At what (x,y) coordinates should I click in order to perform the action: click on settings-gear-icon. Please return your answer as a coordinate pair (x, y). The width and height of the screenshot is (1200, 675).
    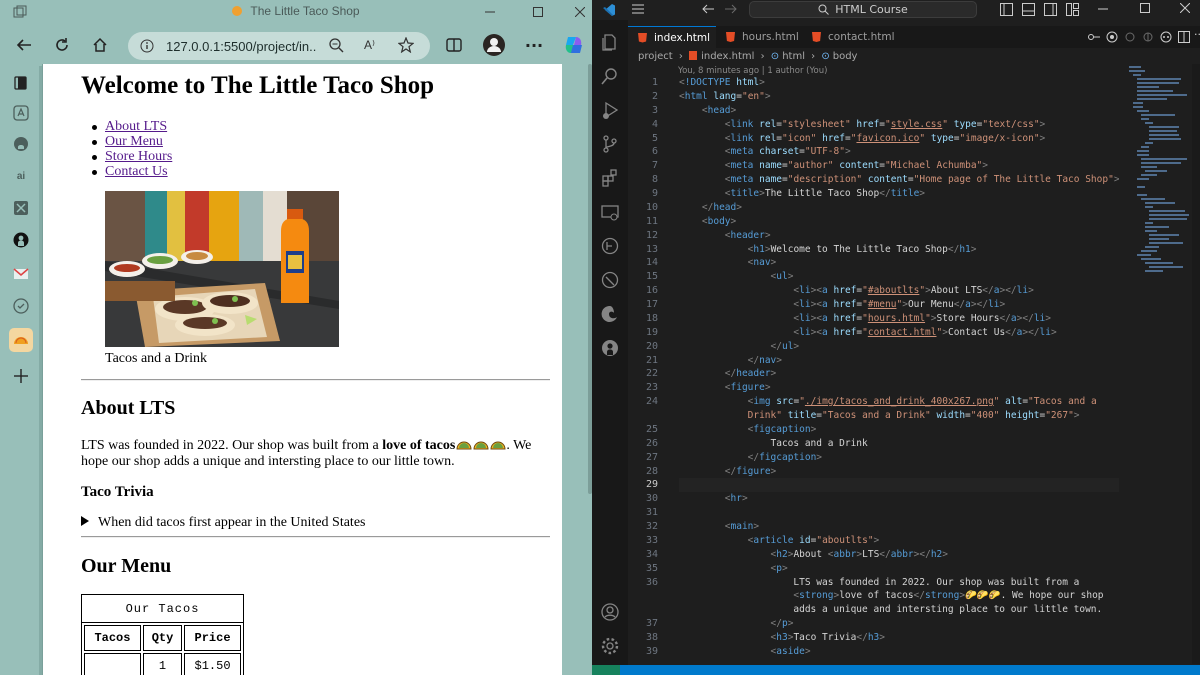
    Looking at the image, I should click on (610, 646).